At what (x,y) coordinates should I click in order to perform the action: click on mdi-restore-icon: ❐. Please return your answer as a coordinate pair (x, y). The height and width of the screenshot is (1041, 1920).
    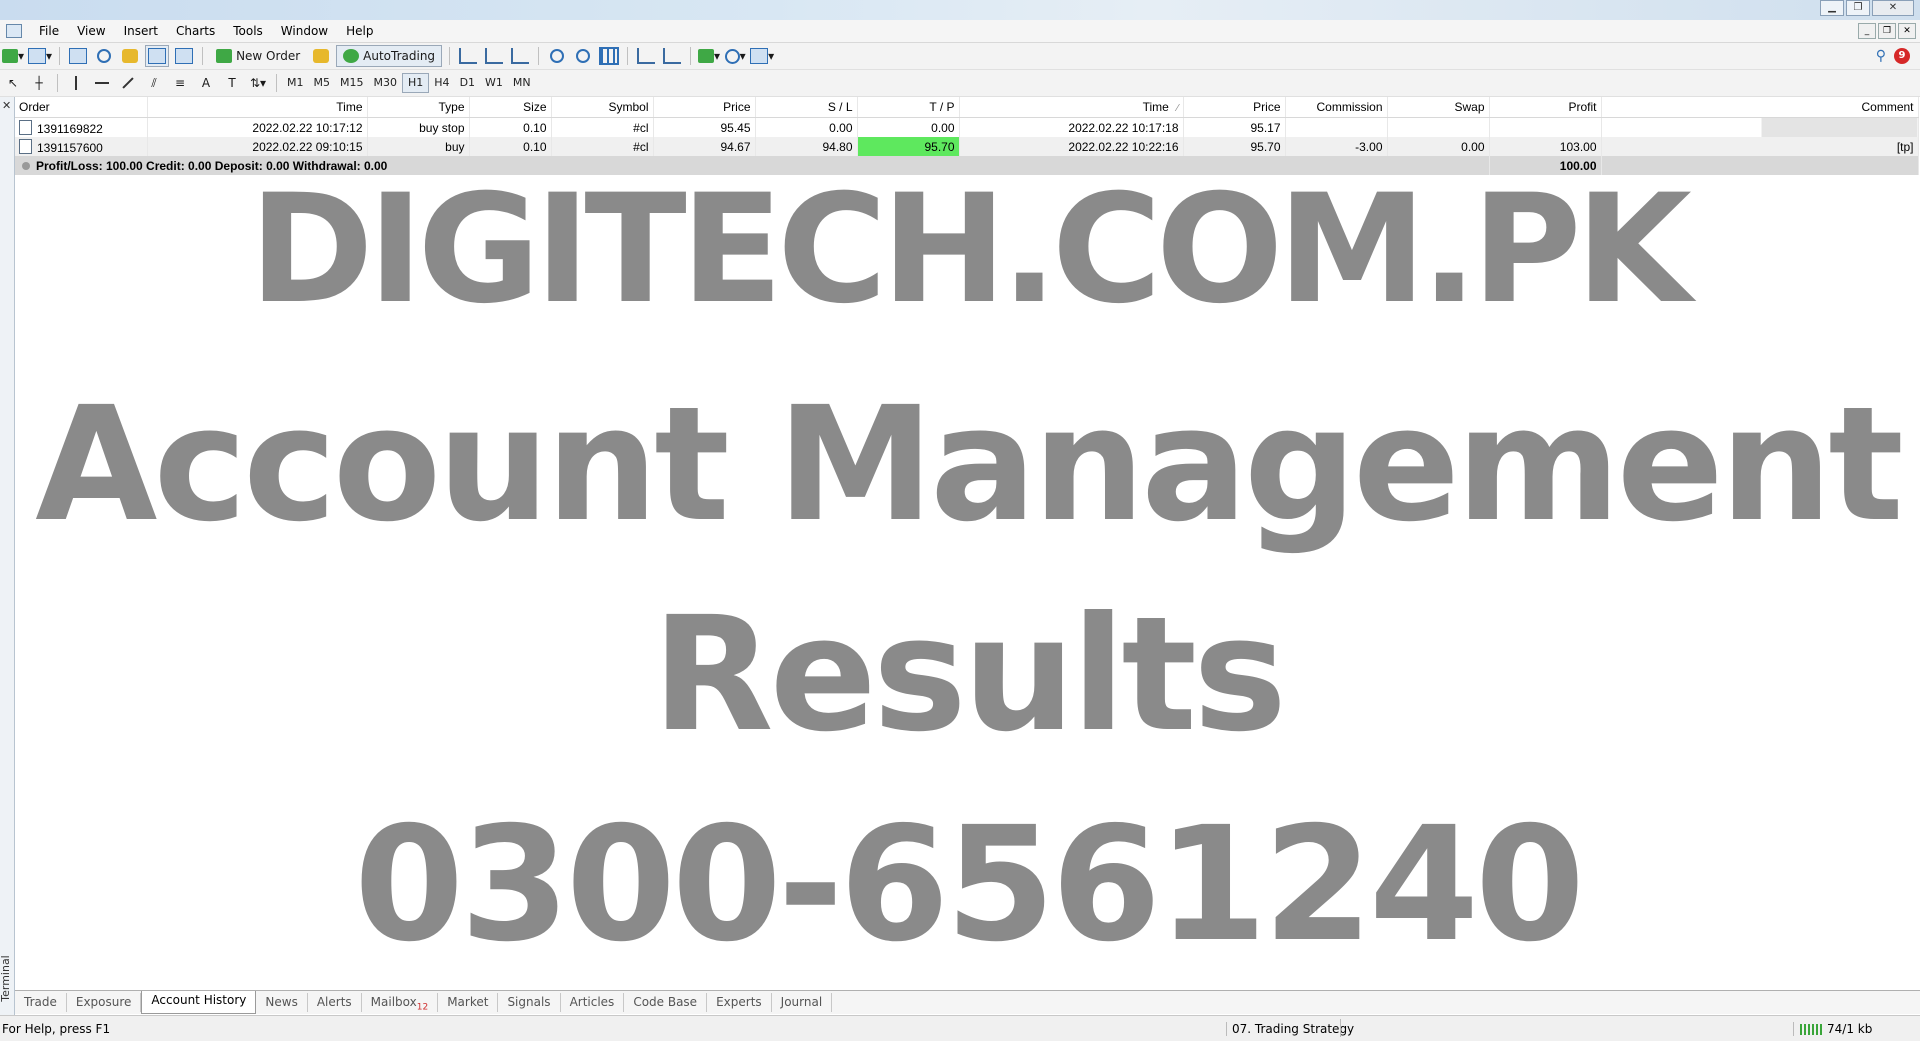
    Looking at the image, I should click on (1887, 31).